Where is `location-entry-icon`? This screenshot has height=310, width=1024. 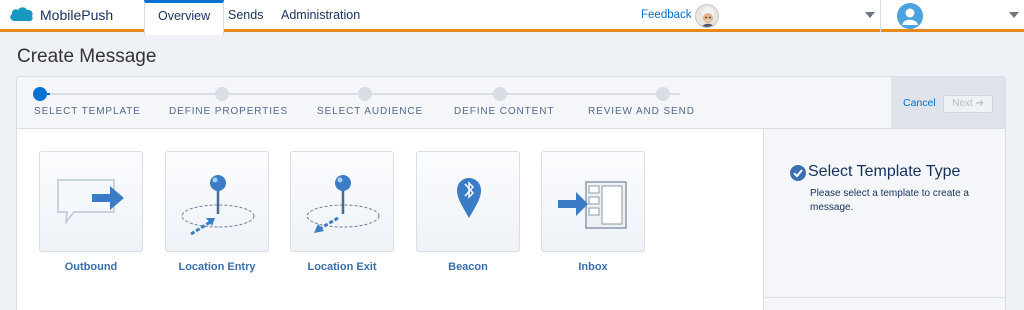
location-entry-icon is located at coordinates (218, 205).